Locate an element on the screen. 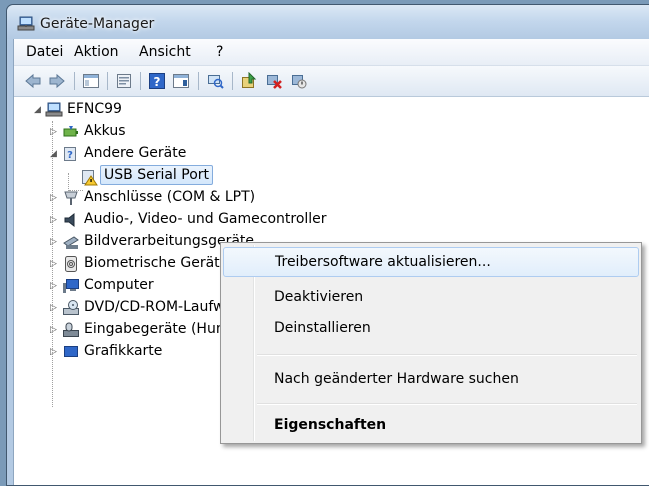 The height and width of the screenshot is (486, 649). menu-item-uninstall: Deinstallieren is located at coordinates (431, 328).